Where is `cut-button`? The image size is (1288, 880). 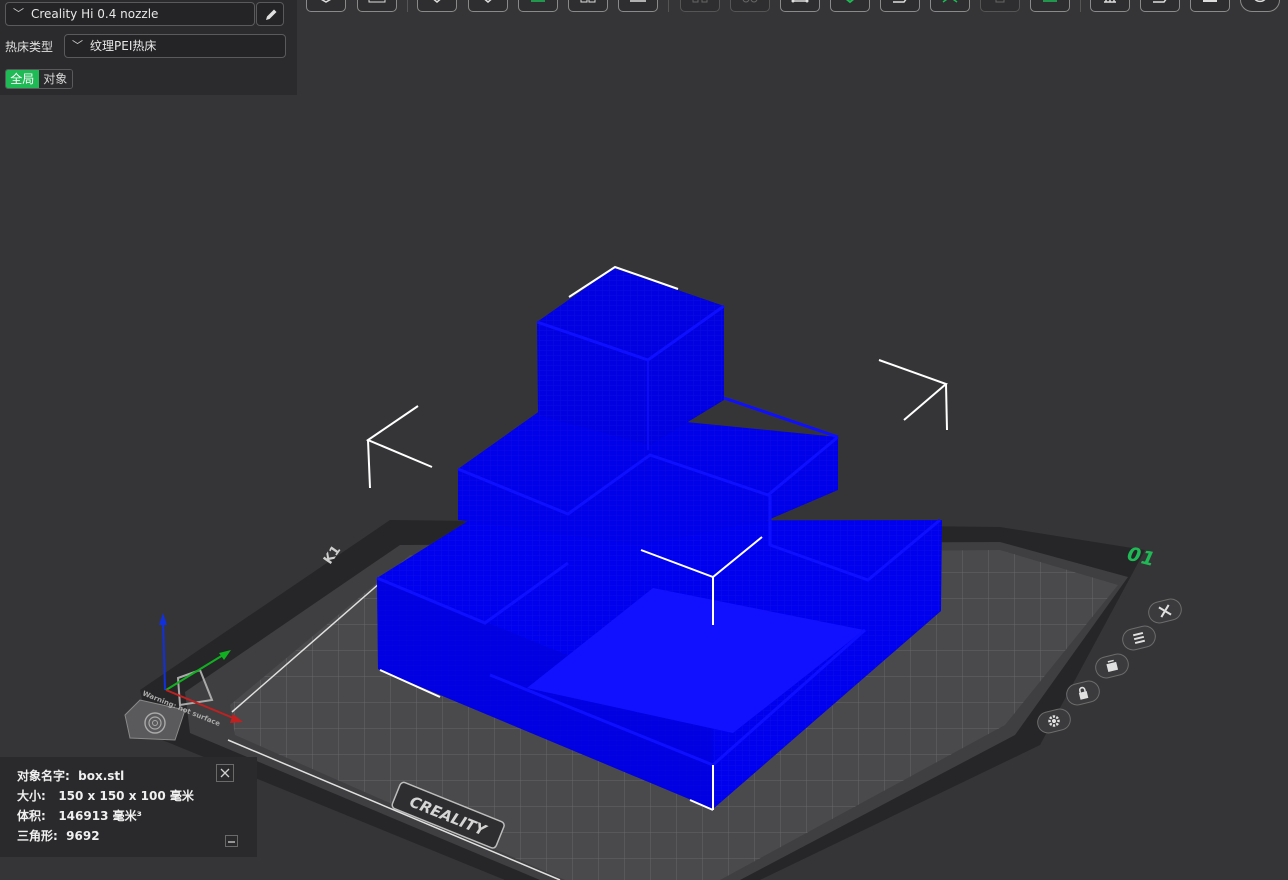
cut-button is located at coordinates (1110, 6).